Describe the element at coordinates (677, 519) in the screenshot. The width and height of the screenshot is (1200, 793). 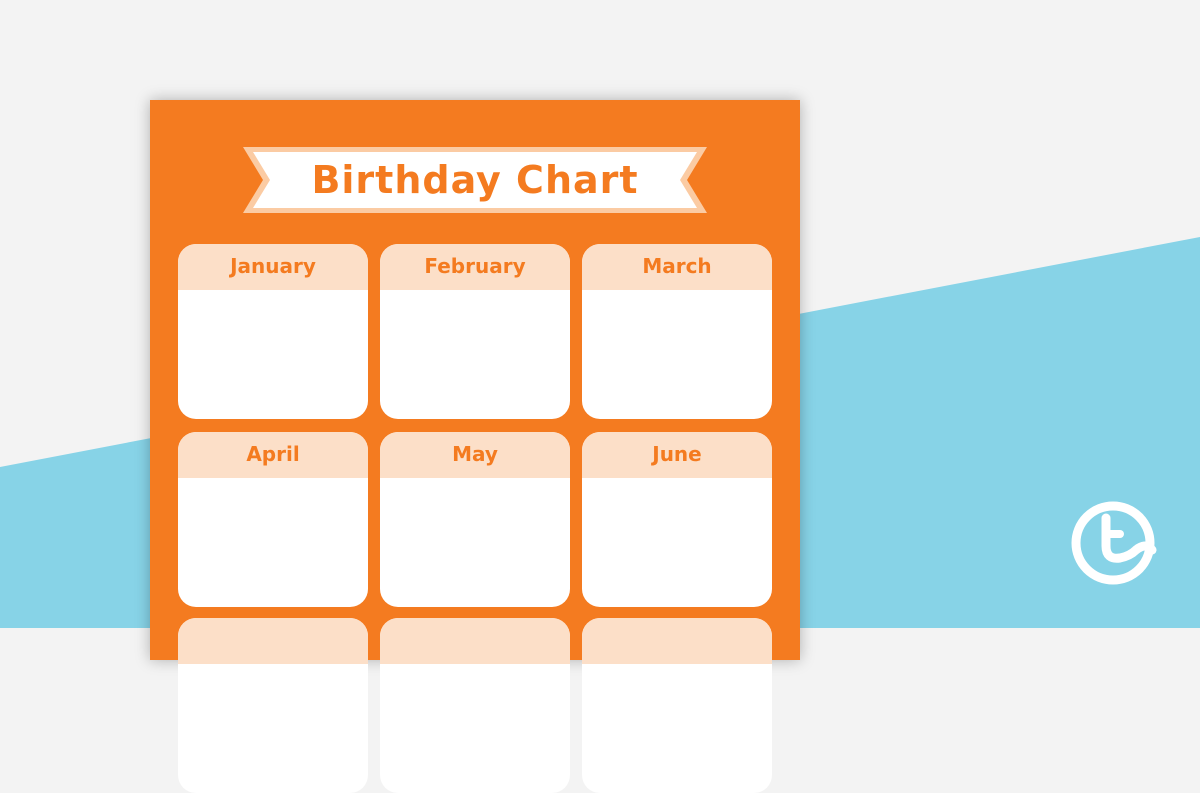
I see `month-card-june: June` at that location.